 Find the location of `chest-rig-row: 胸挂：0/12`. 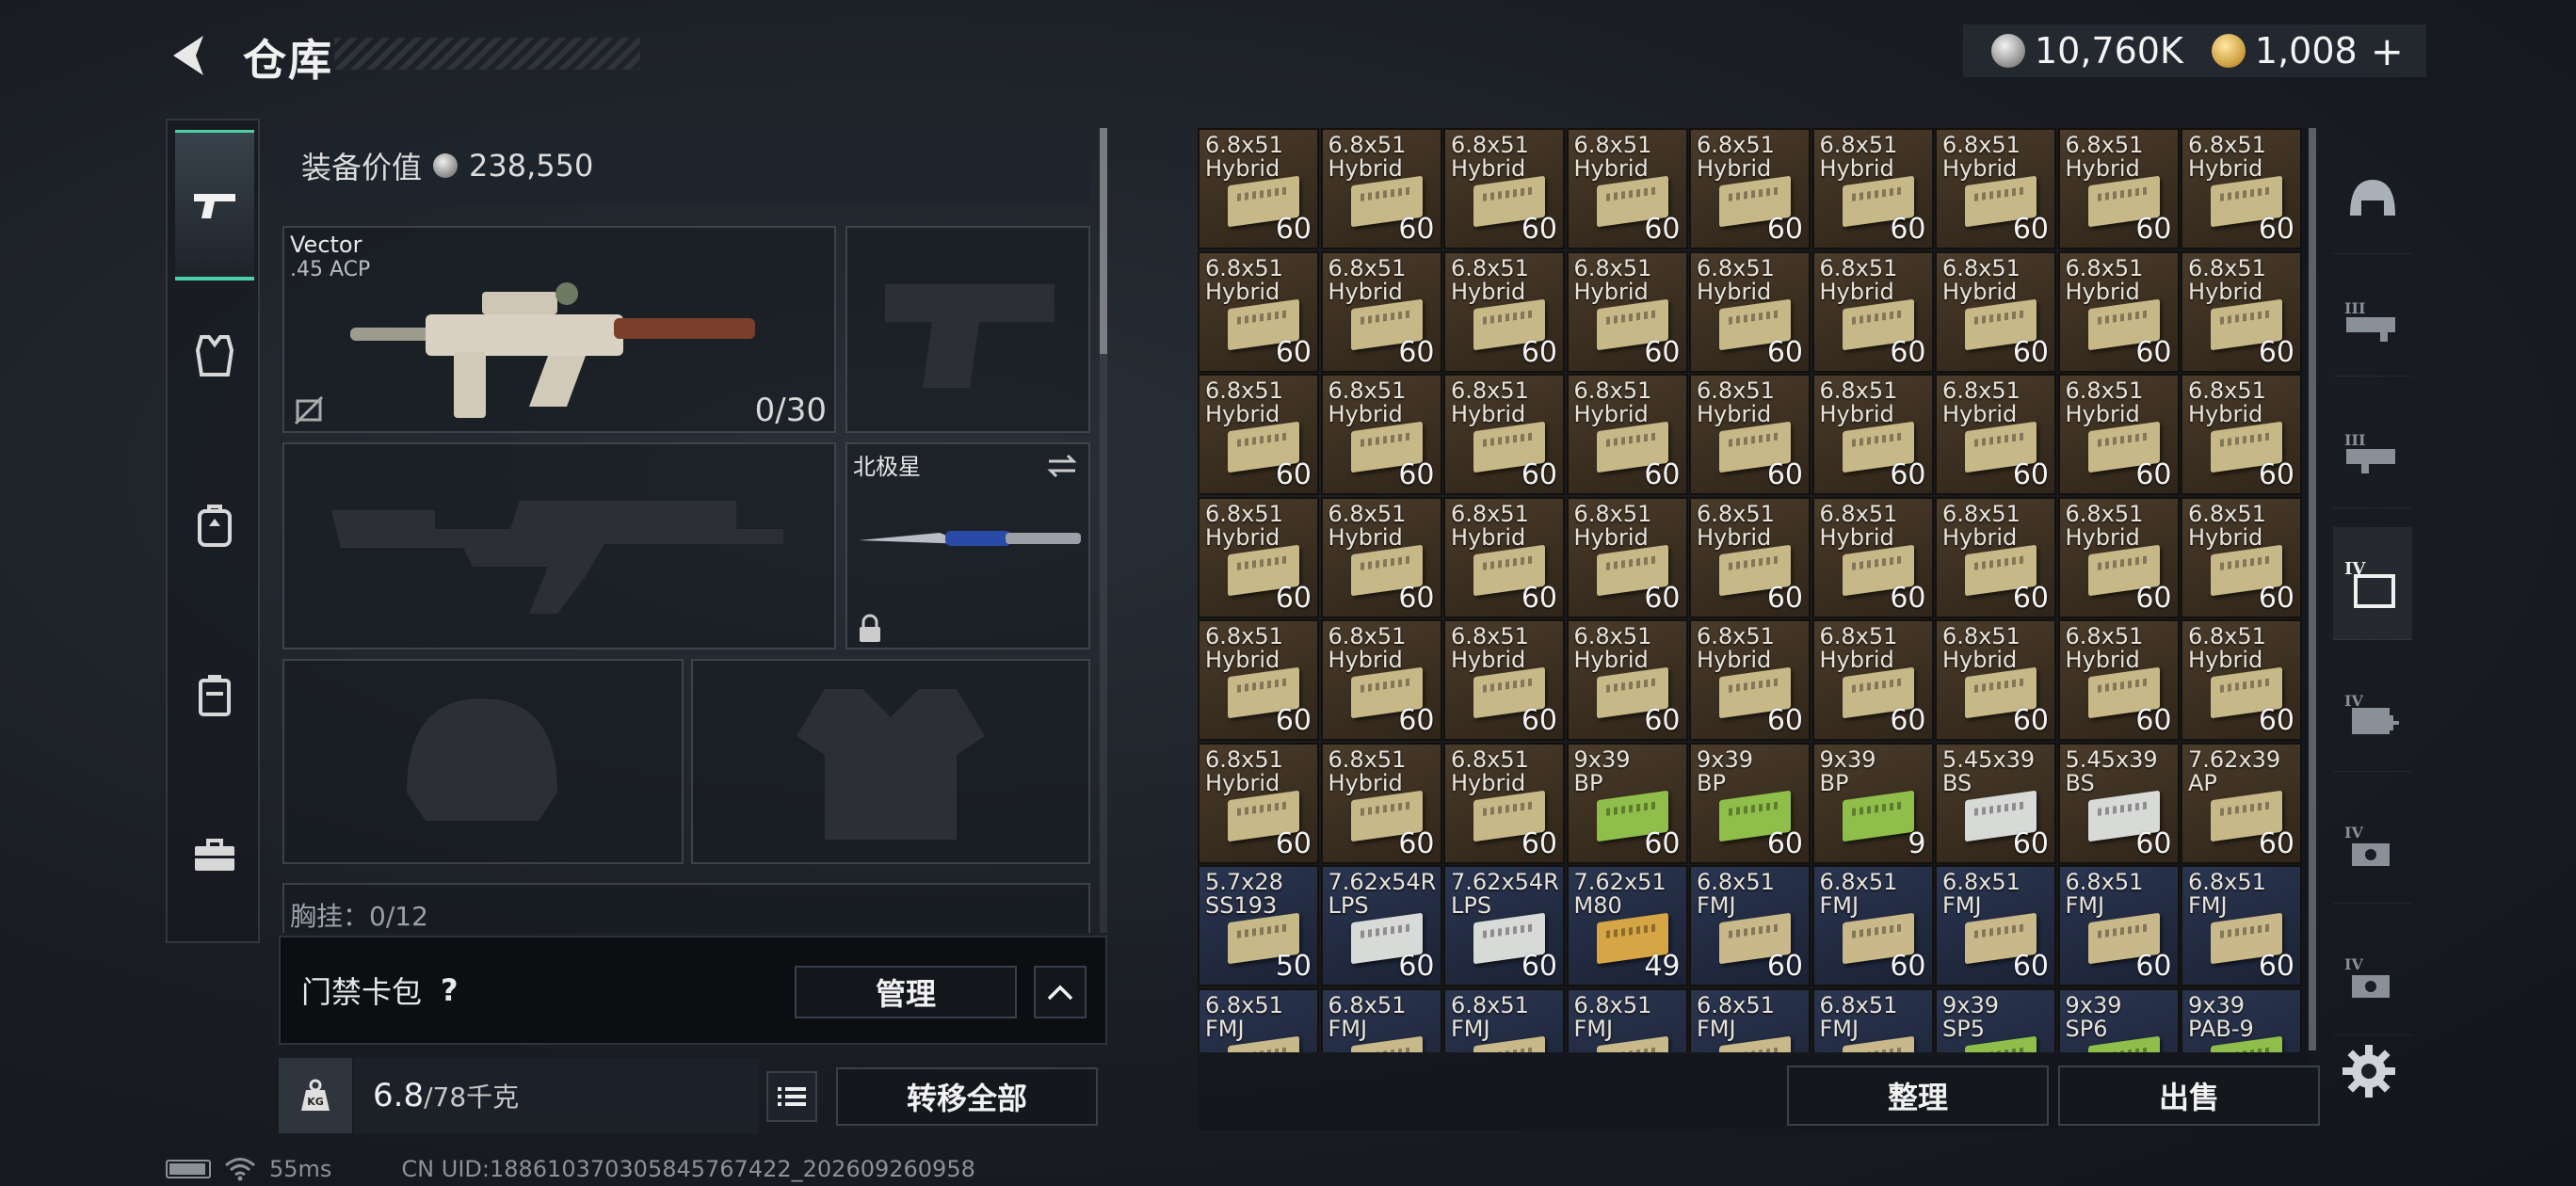

chest-rig-row: 胸挂：0/12 is located at coordinates (686, 908).